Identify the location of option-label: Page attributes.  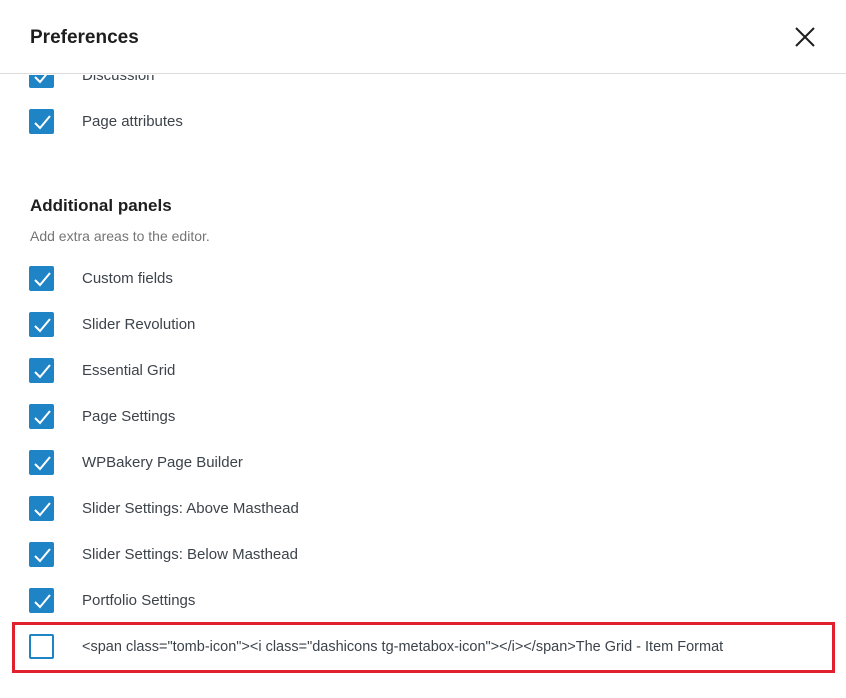
(132, 121).